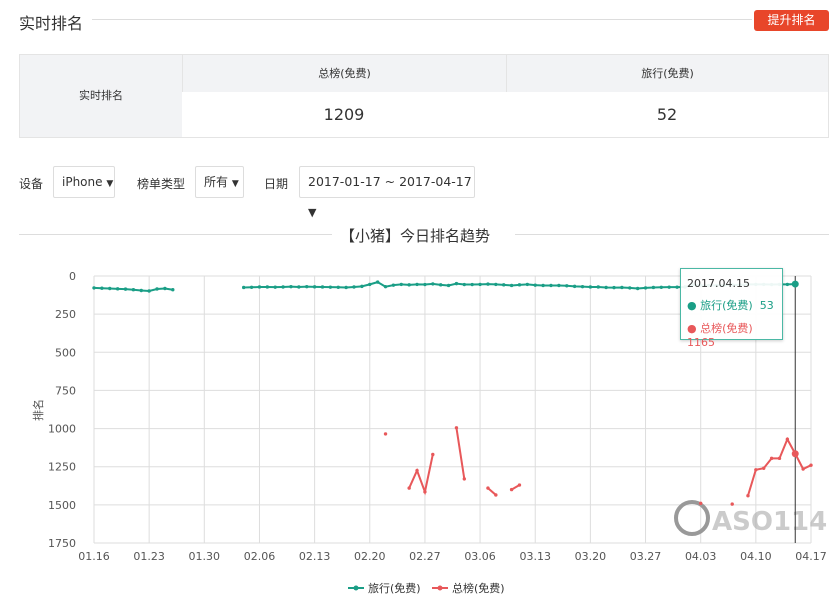 This screenshot has height=597, width=836. Describe the element at coordinates (701, 556) in the screenshot. I see `x-tick-label: 04.03` at that location.